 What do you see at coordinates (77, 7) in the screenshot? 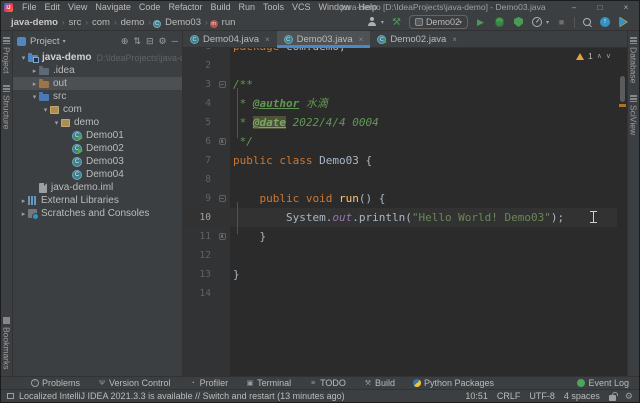
I see `menu-item-view: View` at bounding box center [77, 7].